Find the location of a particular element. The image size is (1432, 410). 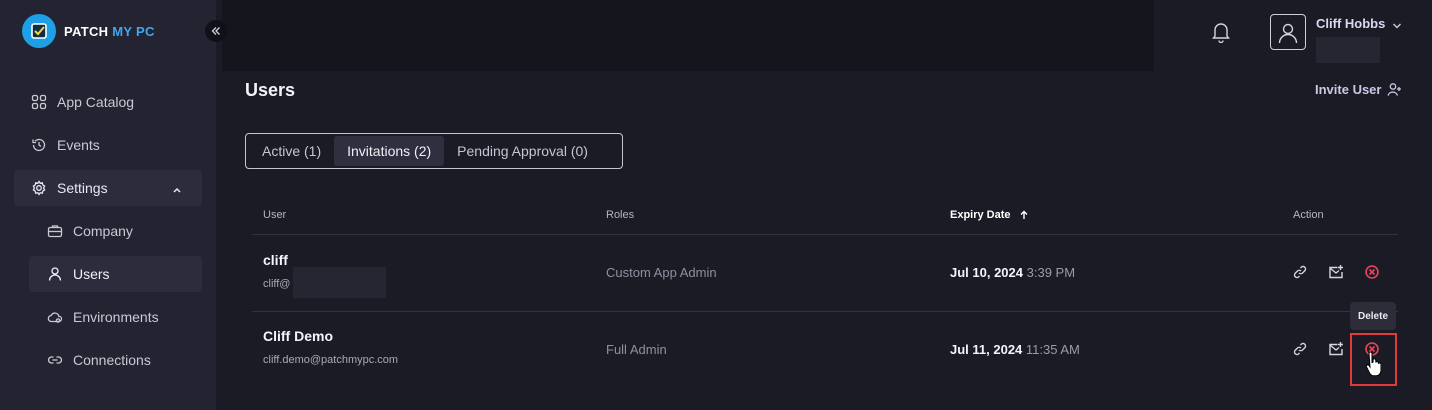

column-header-user: User is located at coordinates (275, 215).